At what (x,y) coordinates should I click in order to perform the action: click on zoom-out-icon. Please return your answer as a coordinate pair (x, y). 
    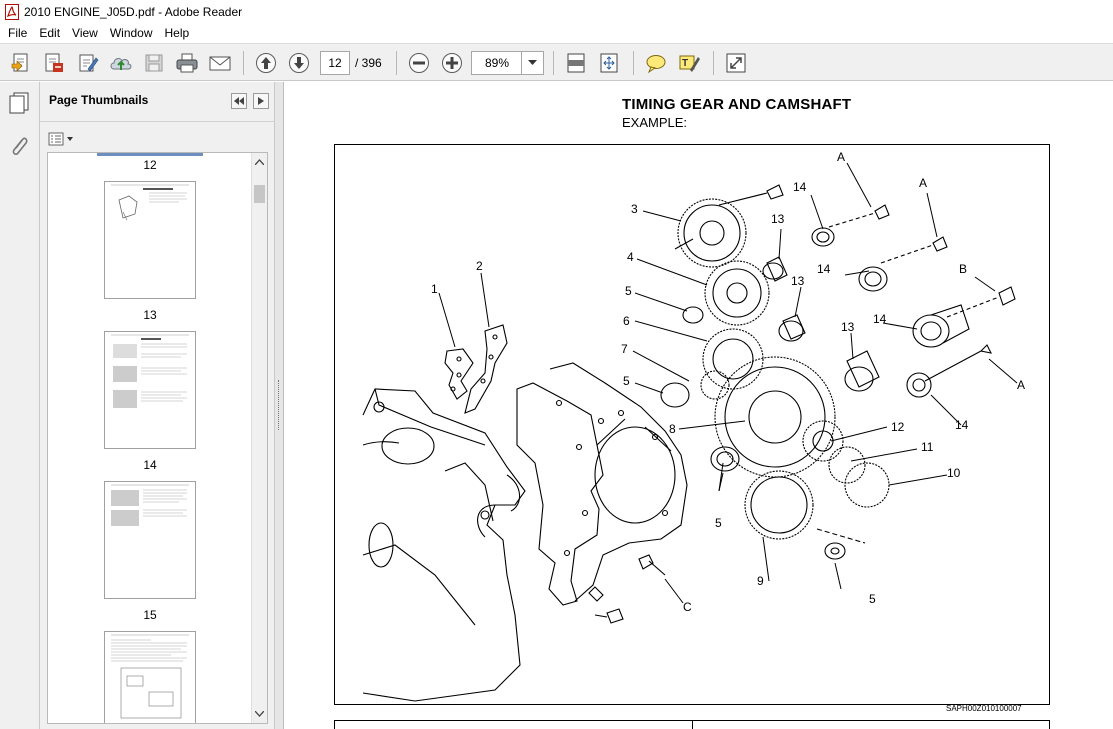
    Looking at the image, I should click on (419, 63).